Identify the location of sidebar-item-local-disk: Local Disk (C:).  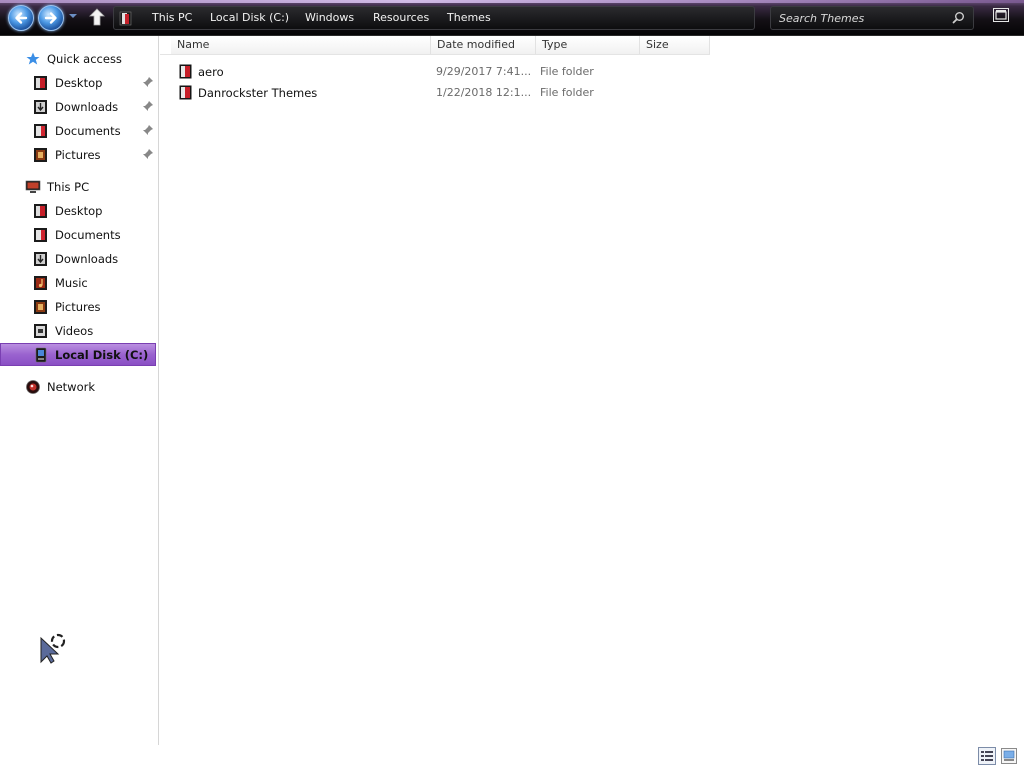
(78, 354).